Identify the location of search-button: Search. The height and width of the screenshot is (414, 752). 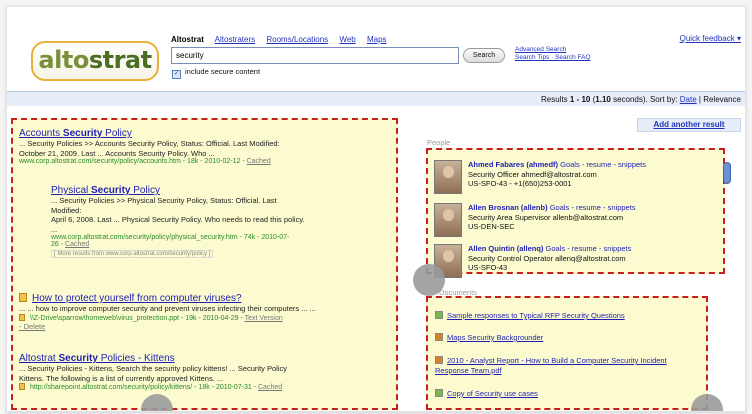
(484, 55).